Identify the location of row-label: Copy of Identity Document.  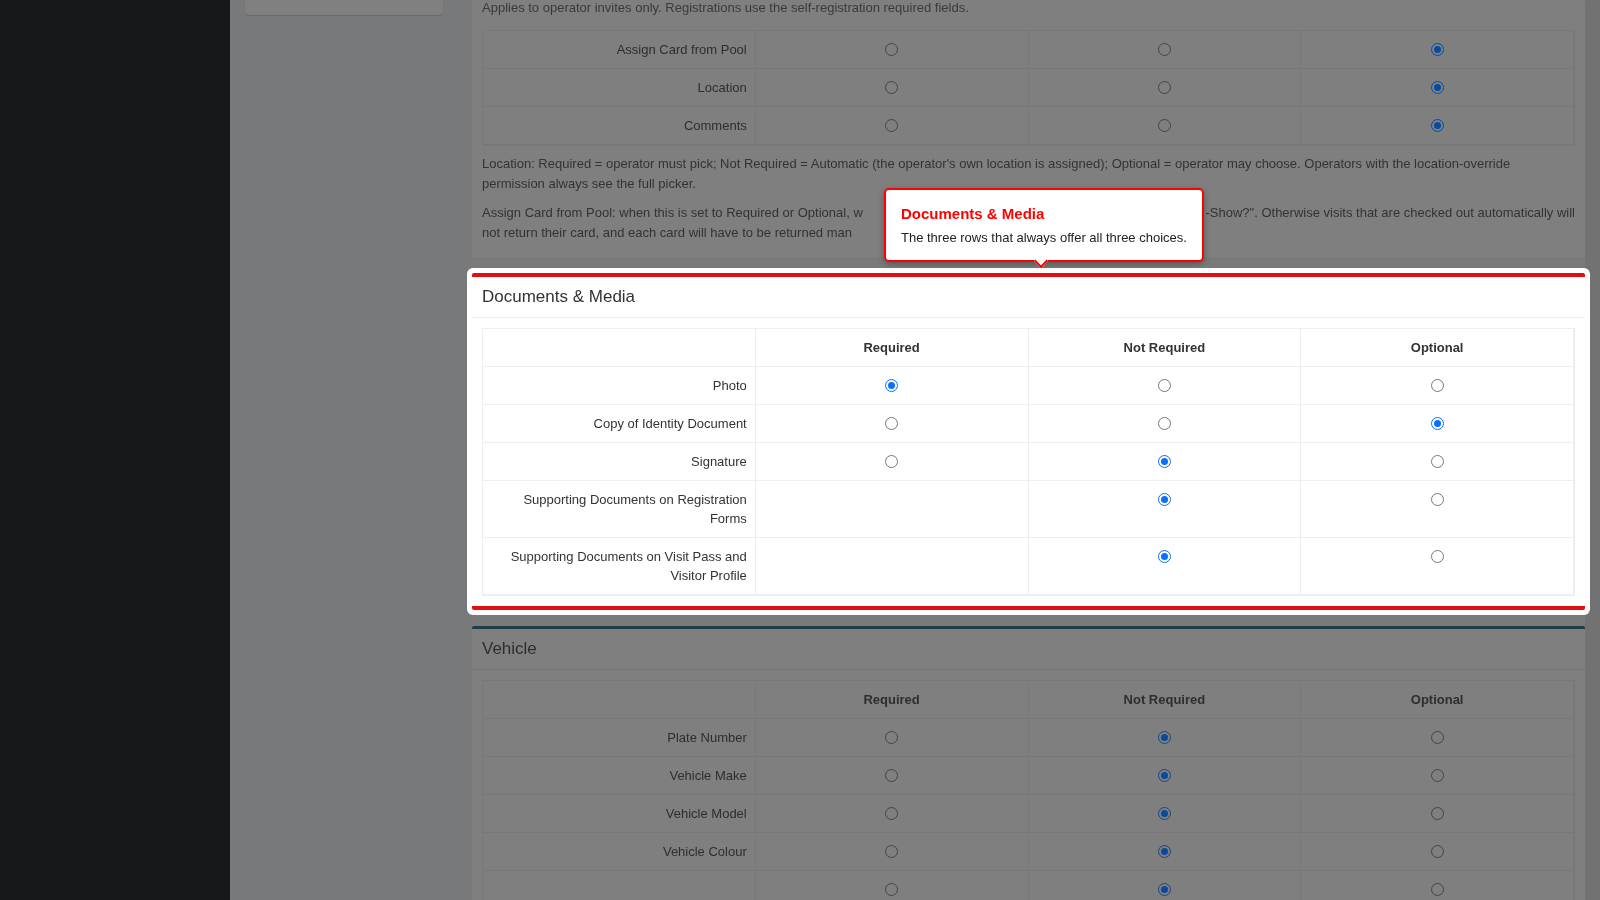
(619, 424).